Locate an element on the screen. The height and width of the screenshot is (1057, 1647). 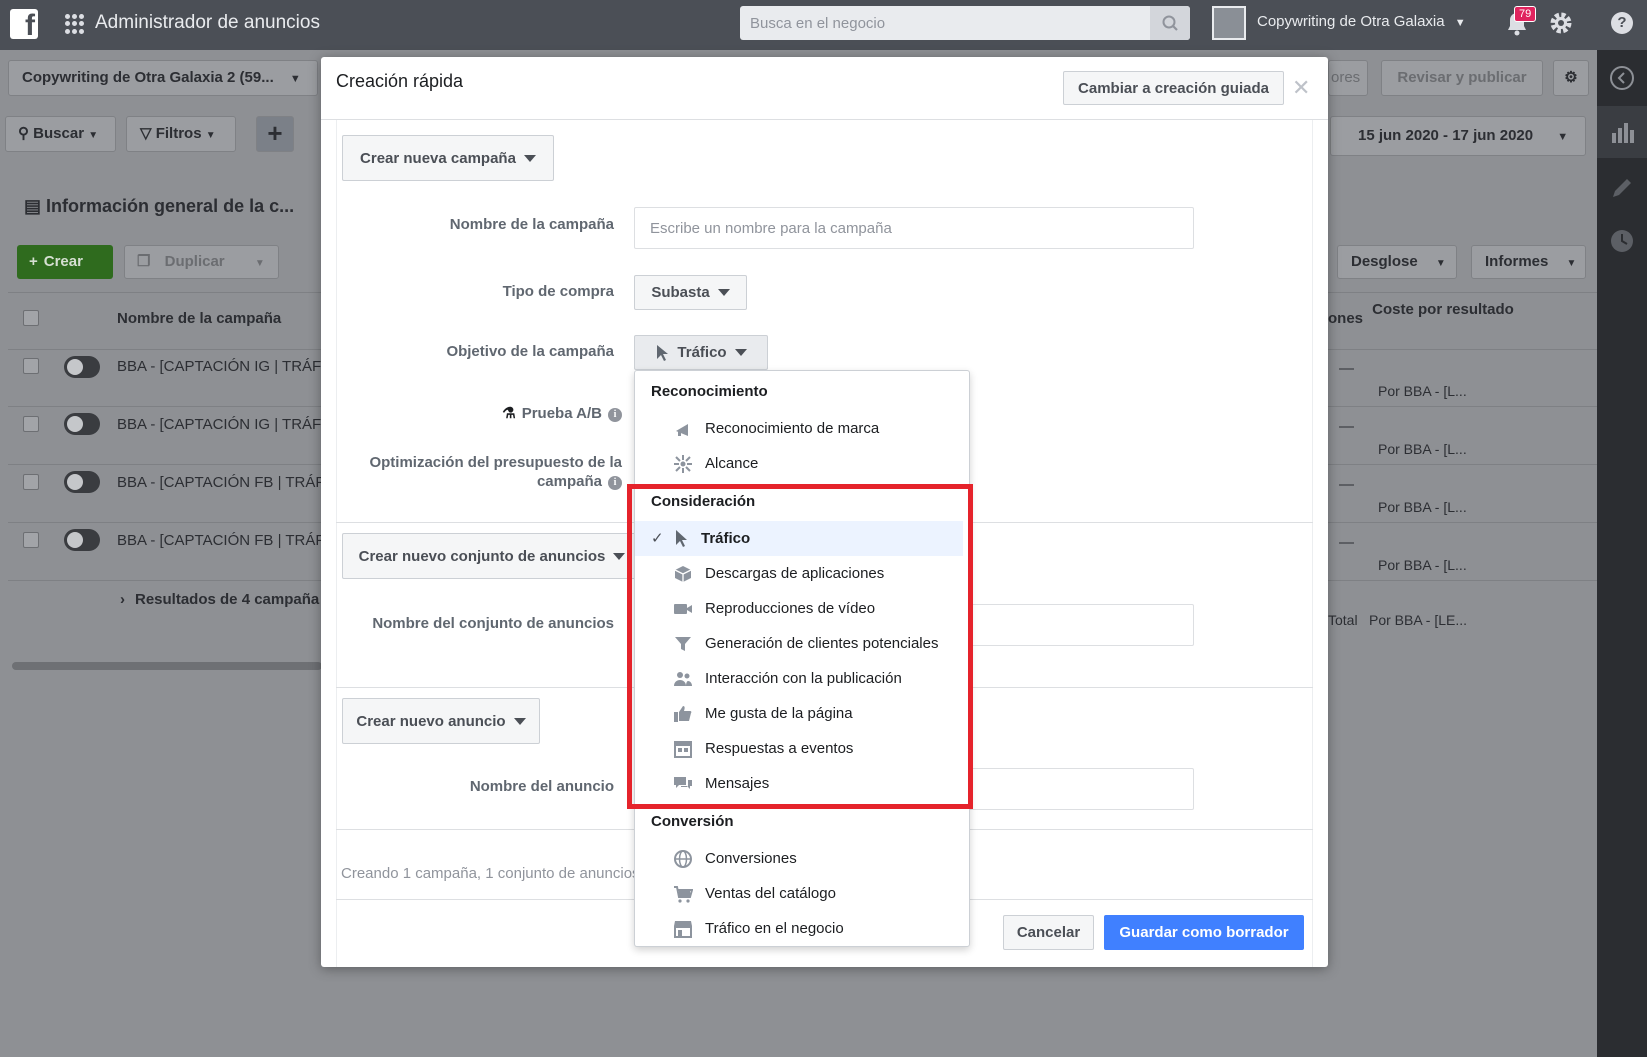
new-adset-dropdown: Crear nuevo conjunto de anuncios is located at coordinates (492, 556).